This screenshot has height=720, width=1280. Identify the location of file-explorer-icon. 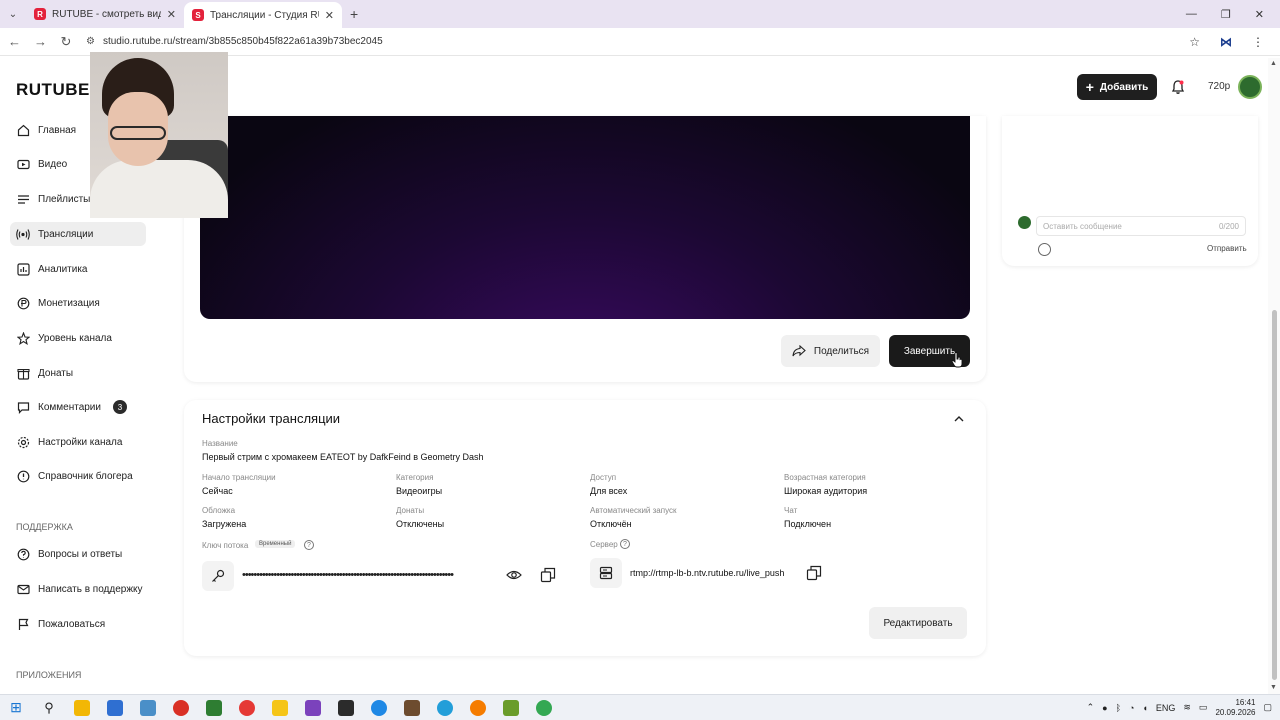
(280, 707).